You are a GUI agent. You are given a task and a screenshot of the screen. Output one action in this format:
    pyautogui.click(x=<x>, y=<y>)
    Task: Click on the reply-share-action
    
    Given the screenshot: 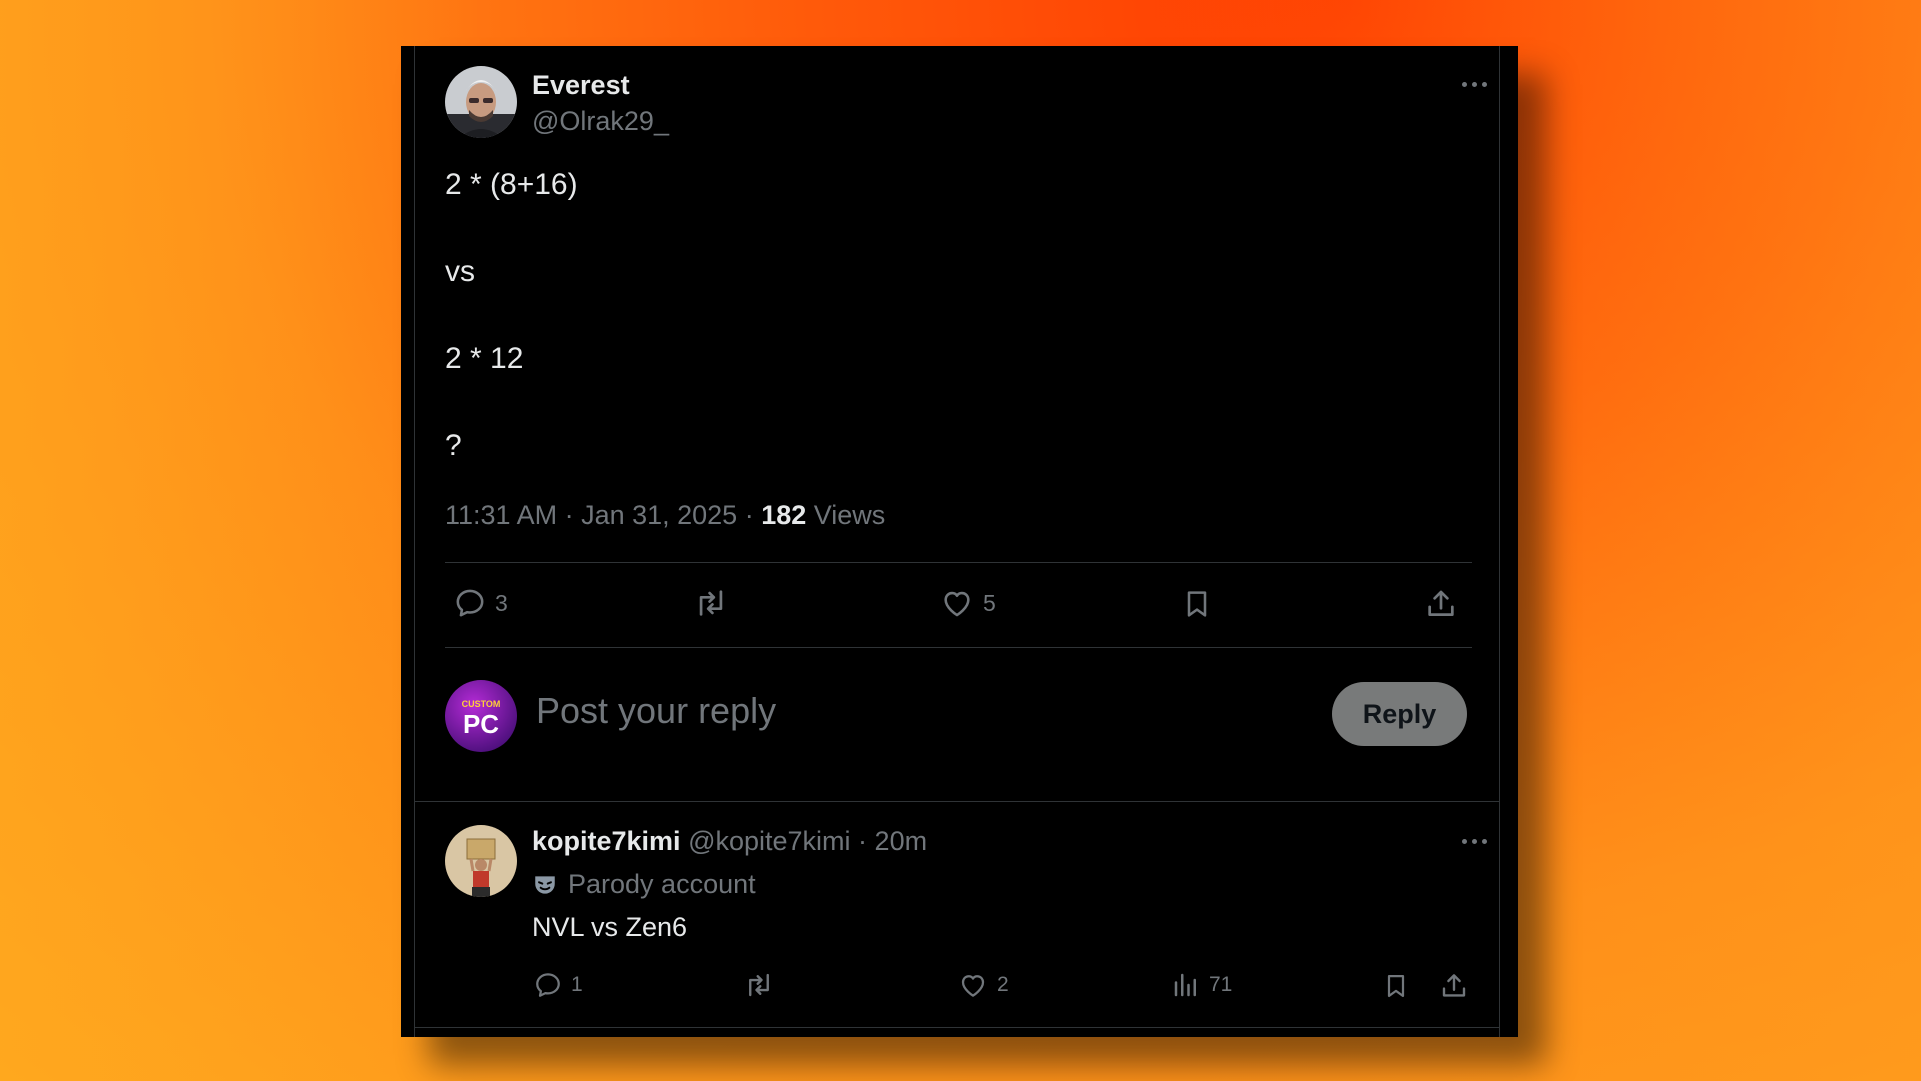 What is the action you would take?
    pyautogui.click(x=1454, y=986)
    